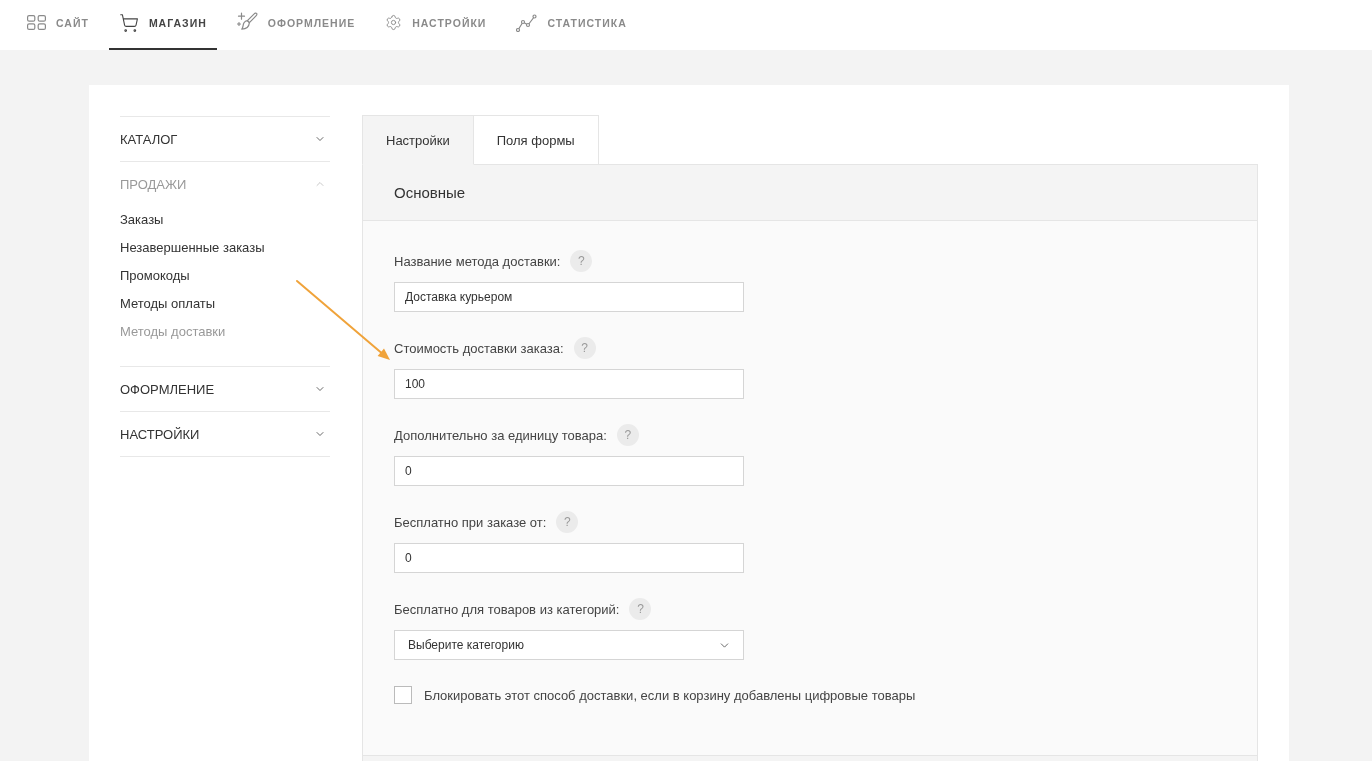  What do you see at coordinates (128, 22) in the screenshot?
I see `cart-icon` at bounding box center [128, 22].